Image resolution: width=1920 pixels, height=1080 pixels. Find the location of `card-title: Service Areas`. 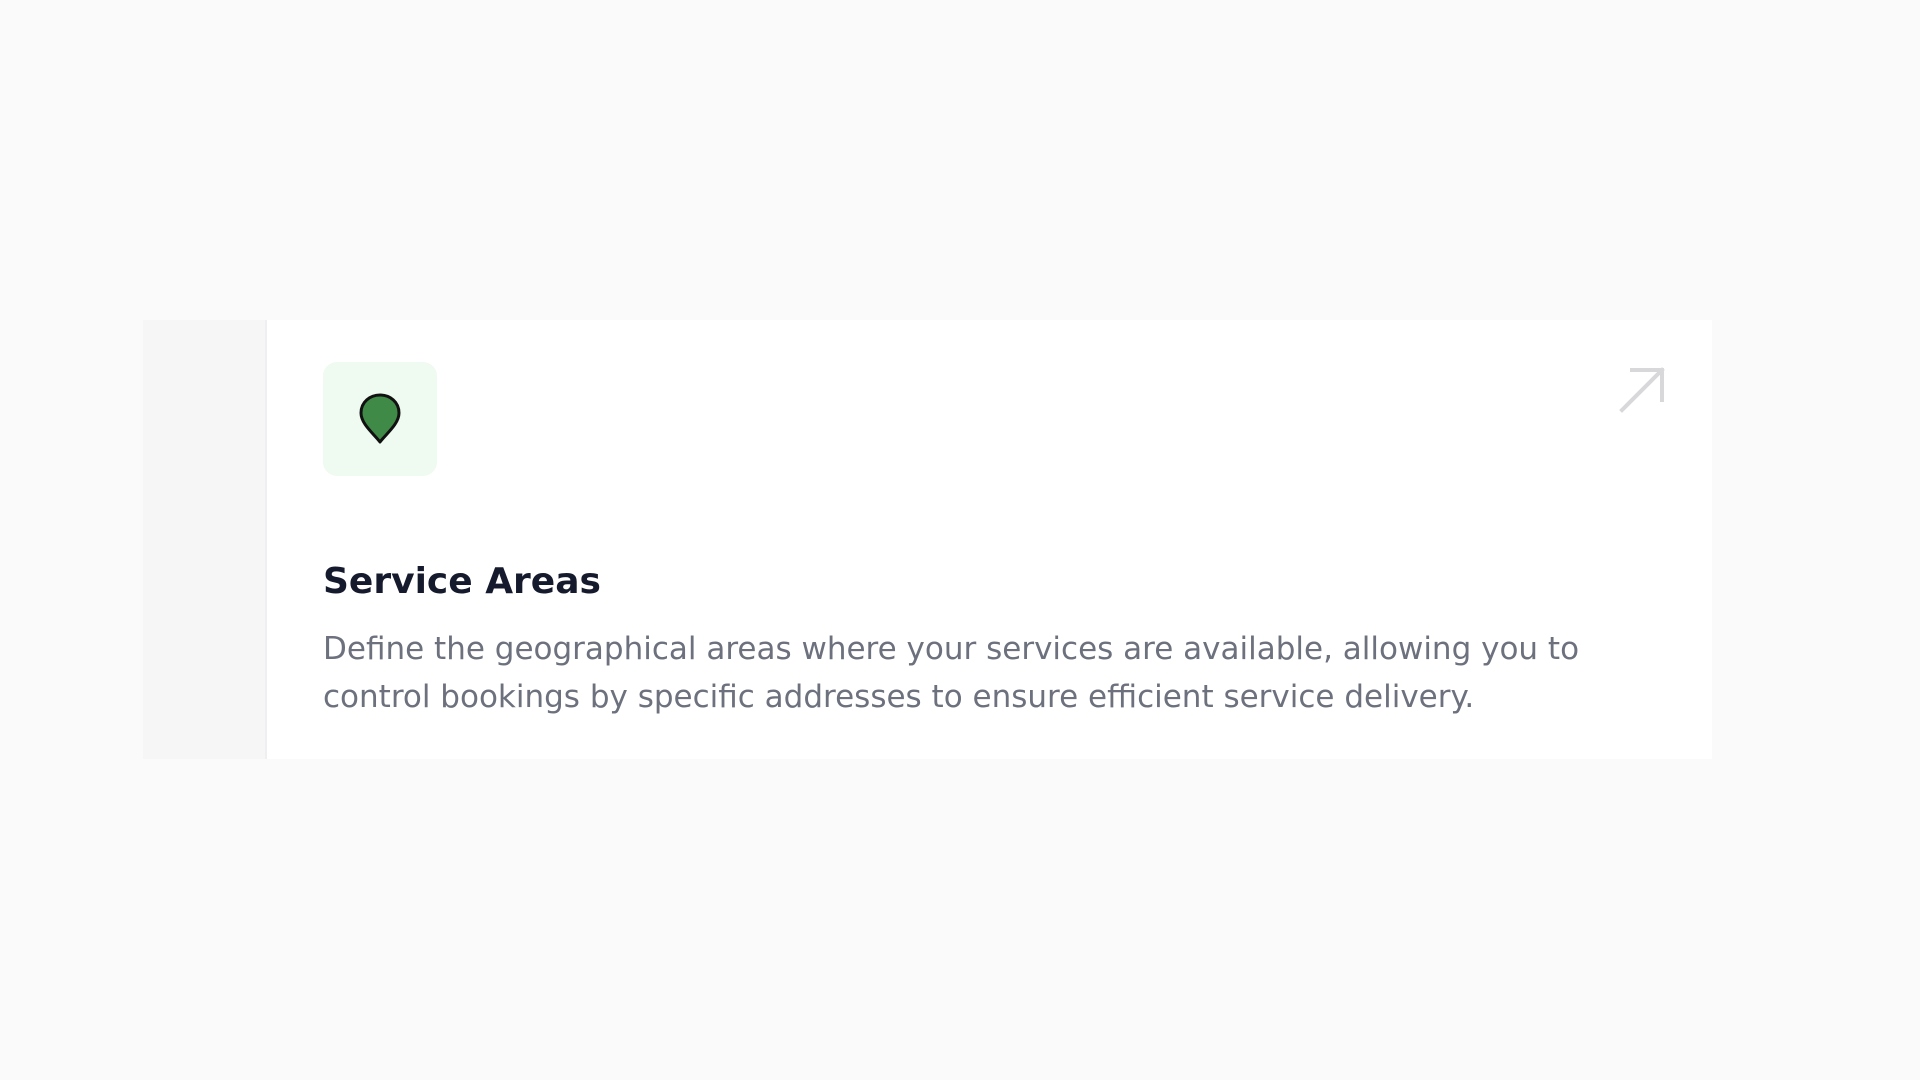

card-title: Service Areas is located at coordinates (462, 581).